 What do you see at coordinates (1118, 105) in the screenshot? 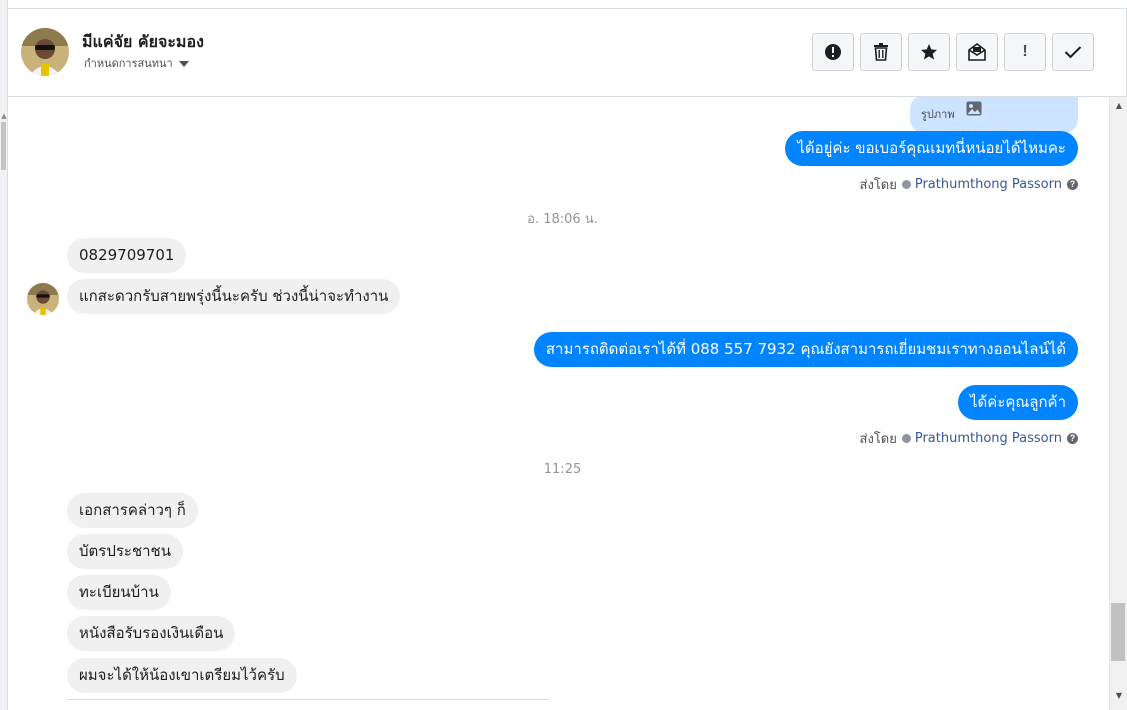
I see `scroll-up-arrow-icon: ▲` at bounding box center [1118, 105].